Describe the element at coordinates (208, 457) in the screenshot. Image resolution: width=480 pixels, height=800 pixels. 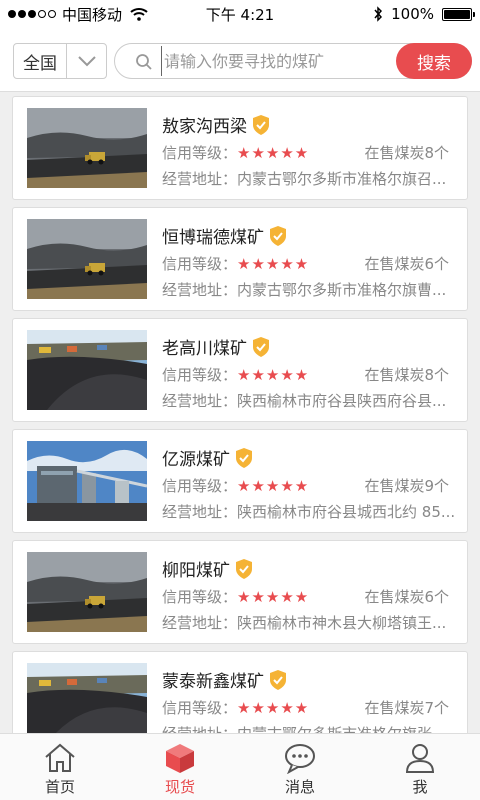
I see `mine-name: 亿源煤矿` at that location.